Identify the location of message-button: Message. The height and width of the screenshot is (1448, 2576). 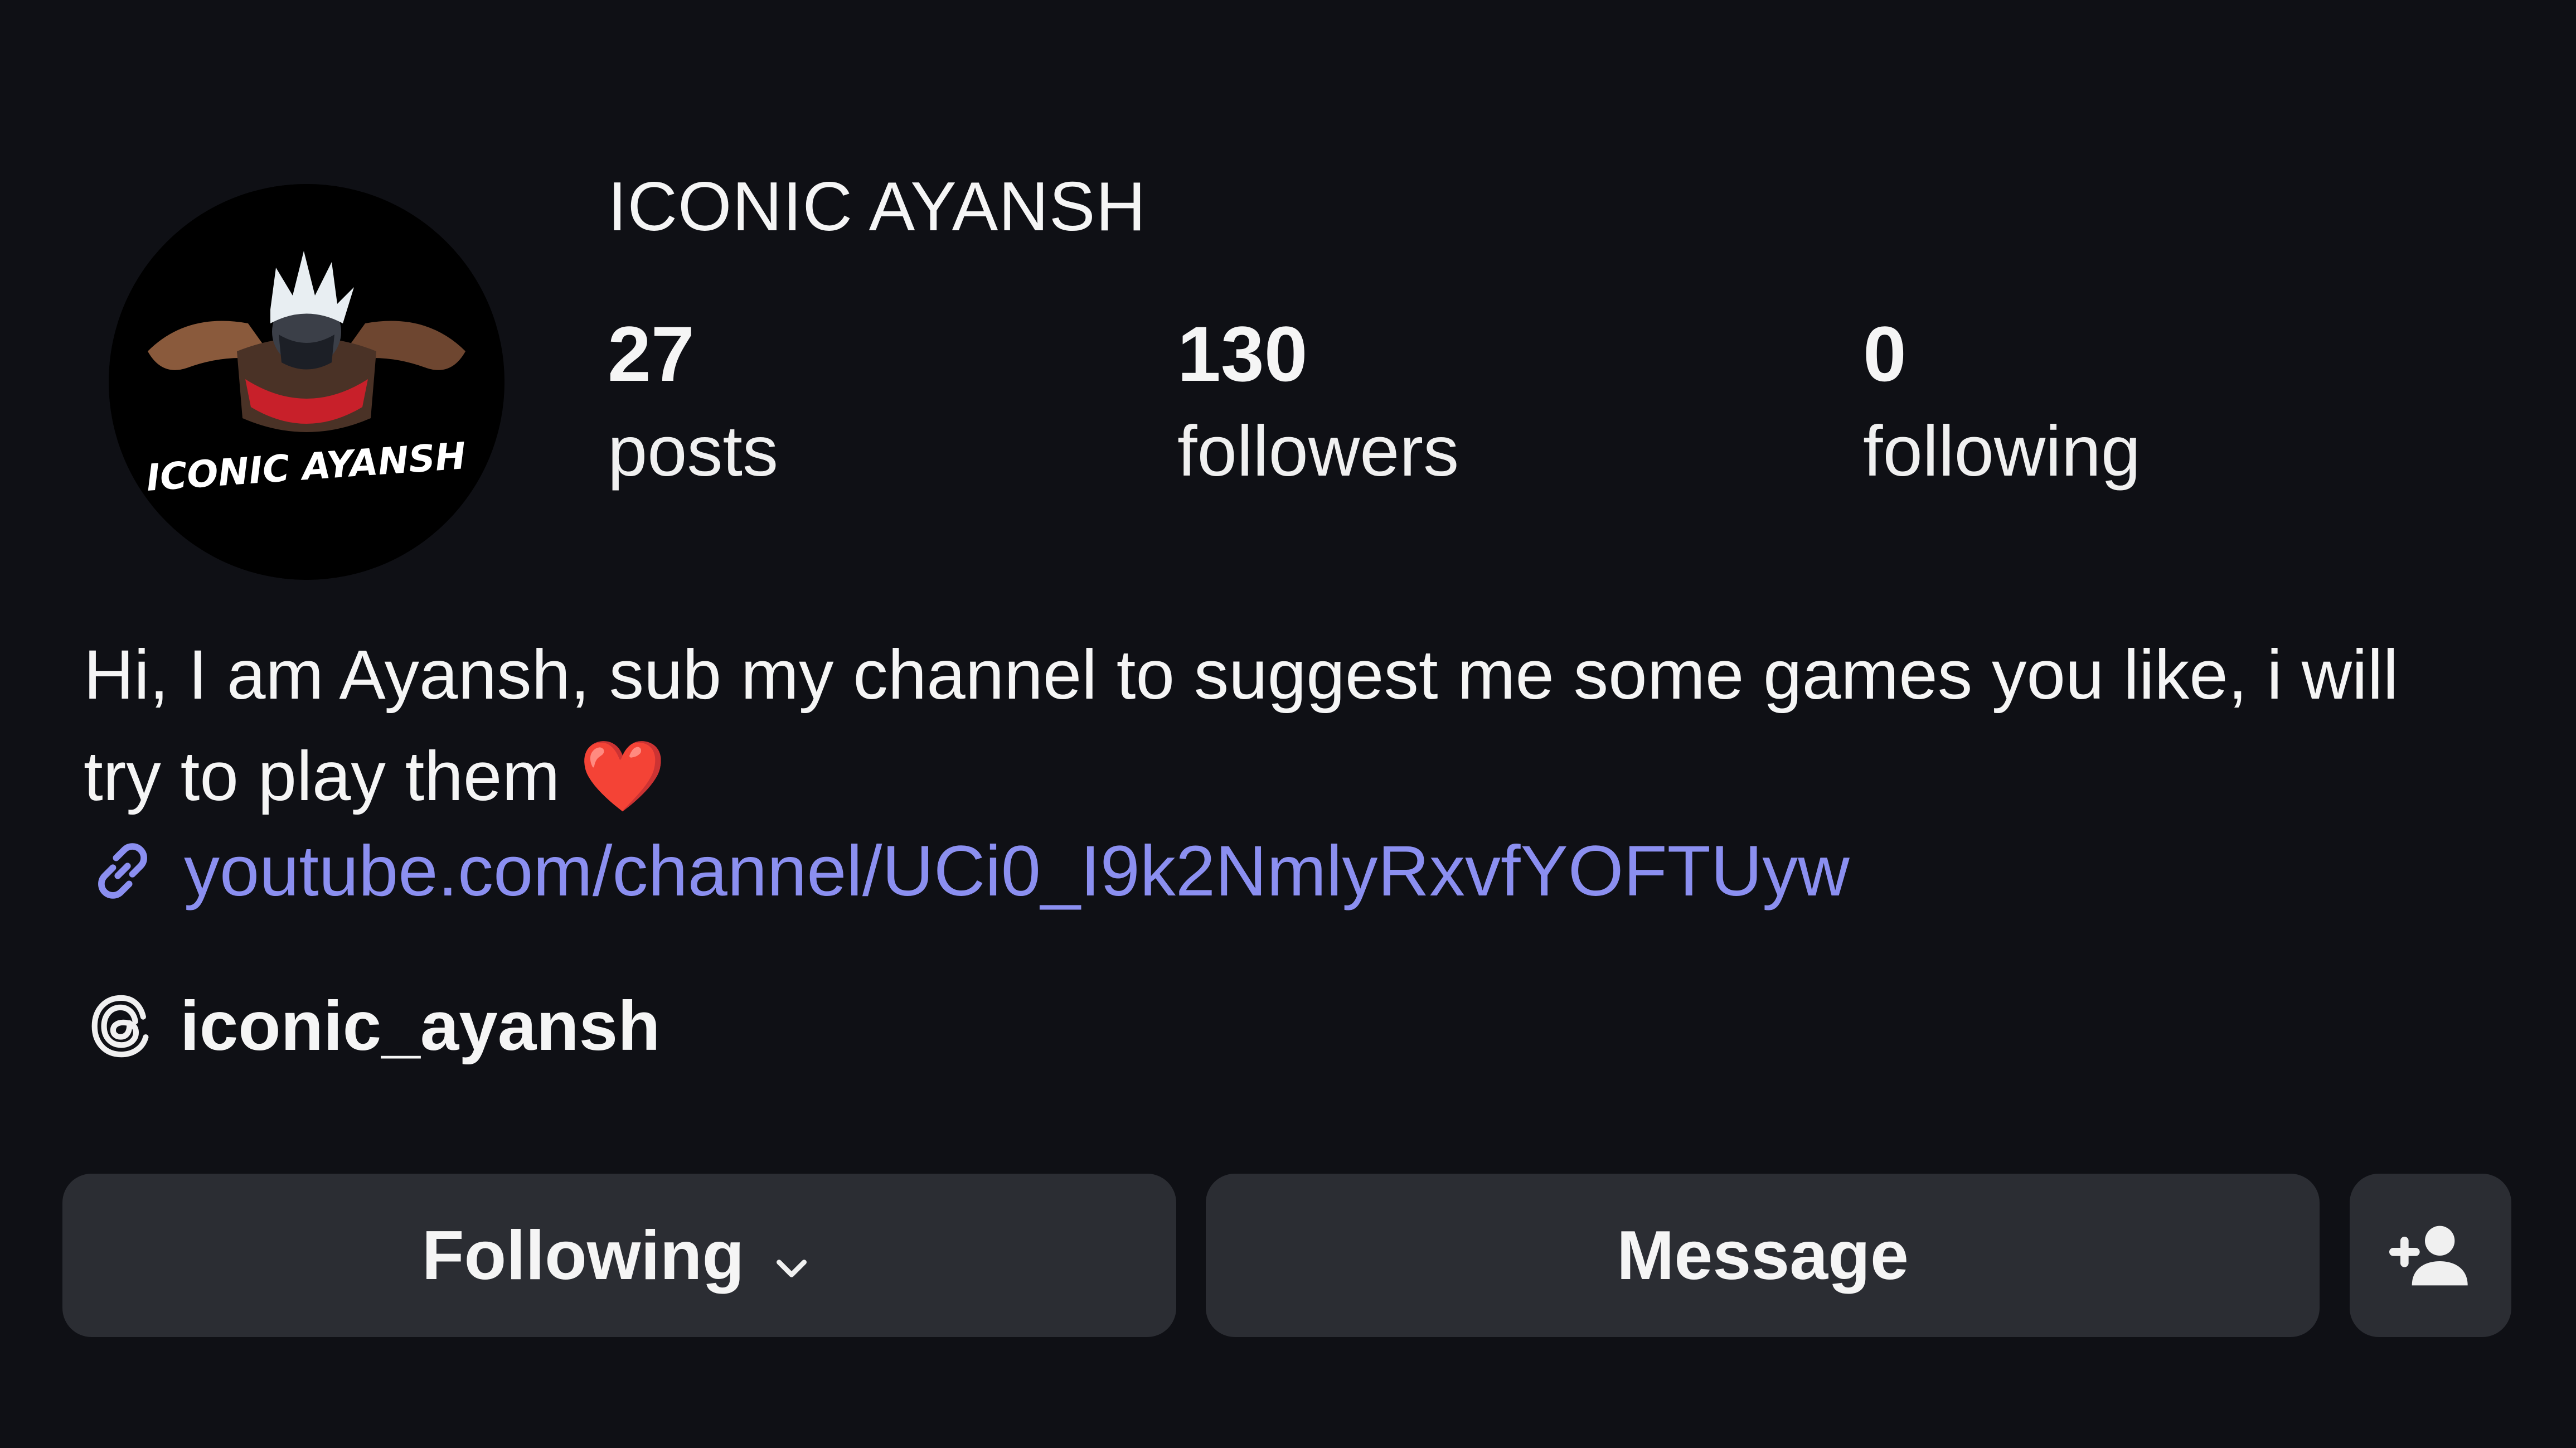
(1763, 1255).